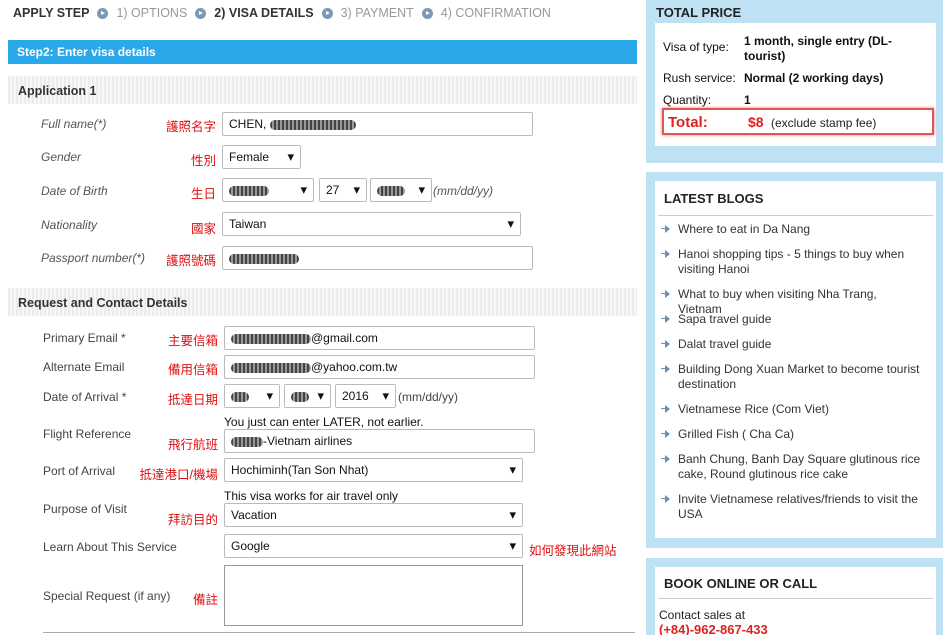 The height and width of the screenshot is (635, 943). I want to click on arrival-date-note: You just can enter LATER, not earlier., so click(324, 422).